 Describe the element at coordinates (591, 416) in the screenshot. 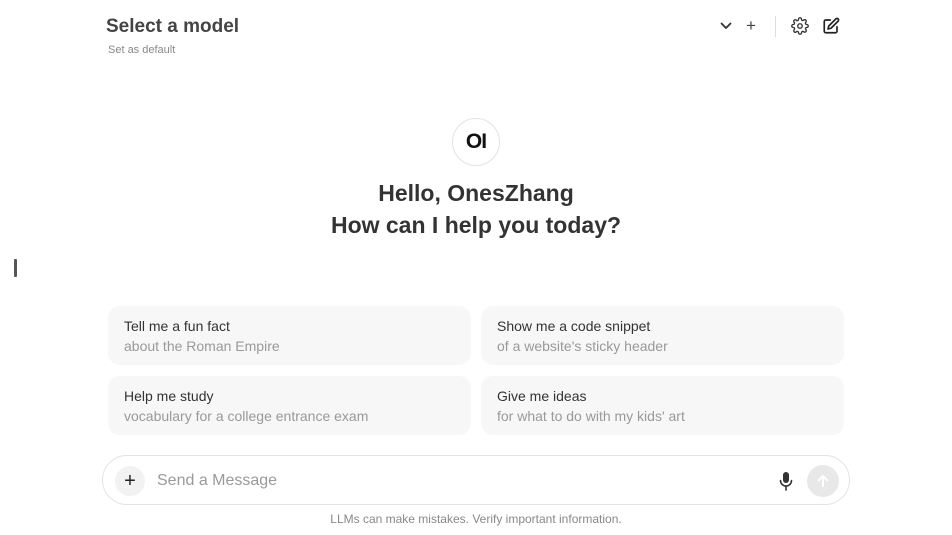

I see `suggestion-subtitle: for what to do with my kids' art` at that location.